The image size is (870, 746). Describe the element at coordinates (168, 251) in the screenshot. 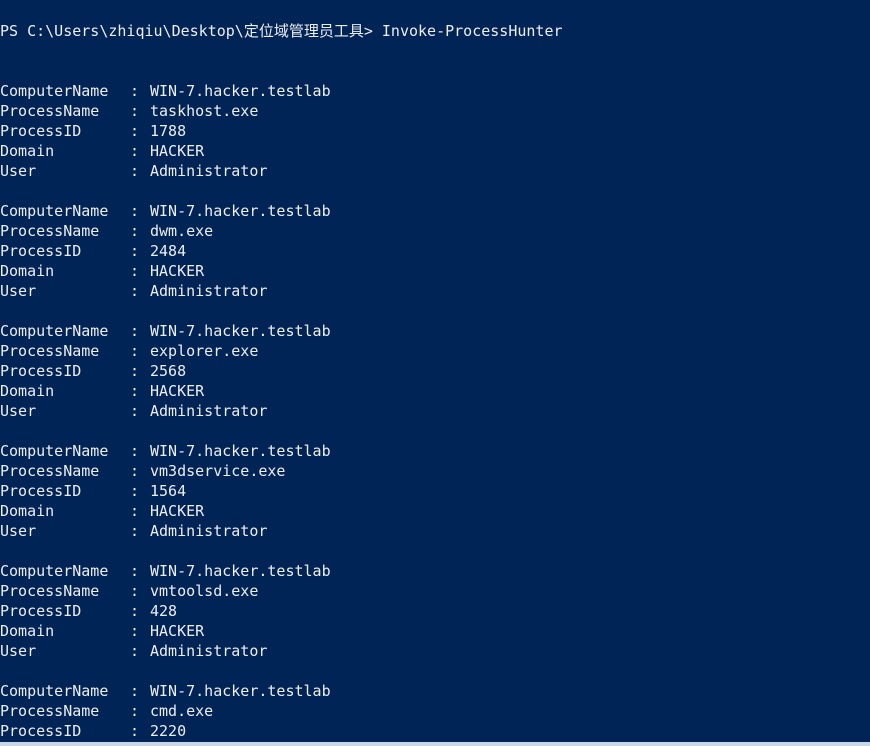

I see `field-value: 2484` at that location.